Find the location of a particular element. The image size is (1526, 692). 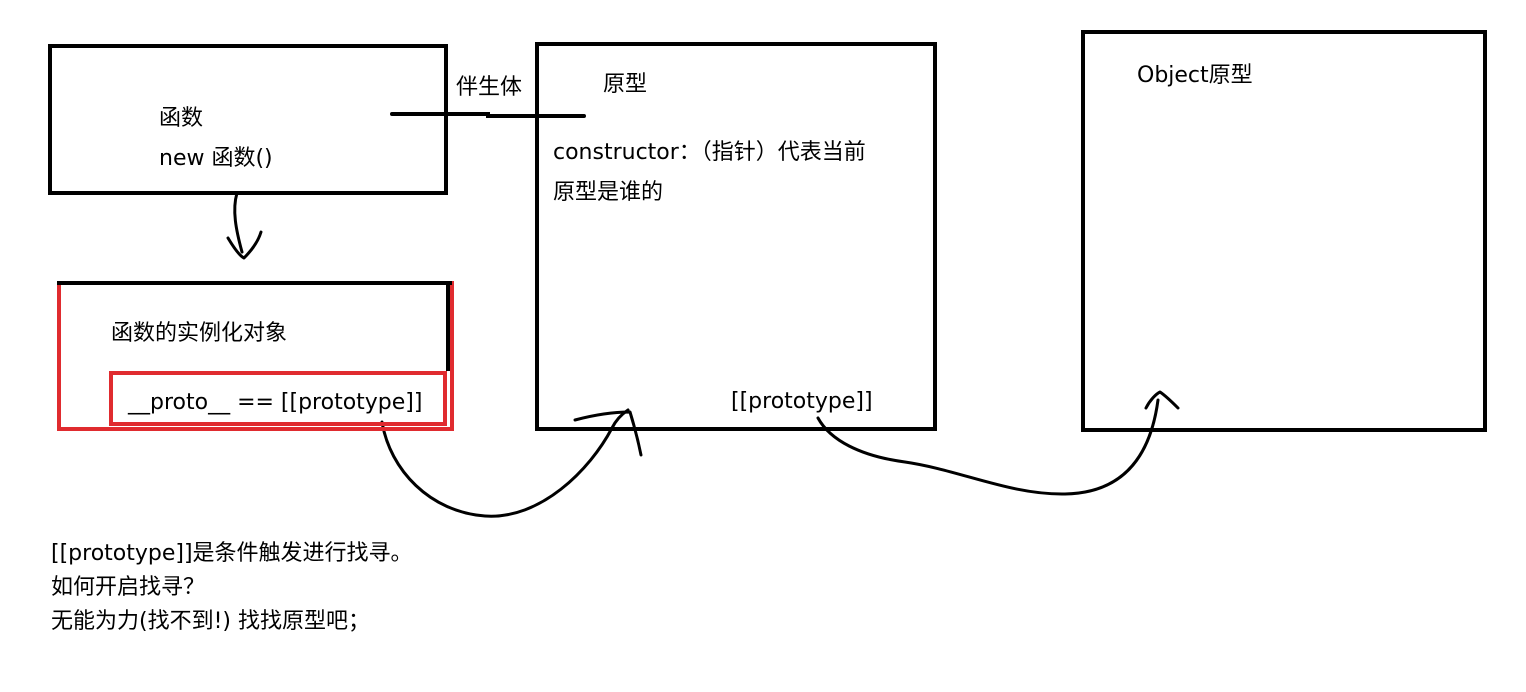

note-line-1: [[prototype]]是条件触发进行找寻。 is located at coordinates (232, 553).